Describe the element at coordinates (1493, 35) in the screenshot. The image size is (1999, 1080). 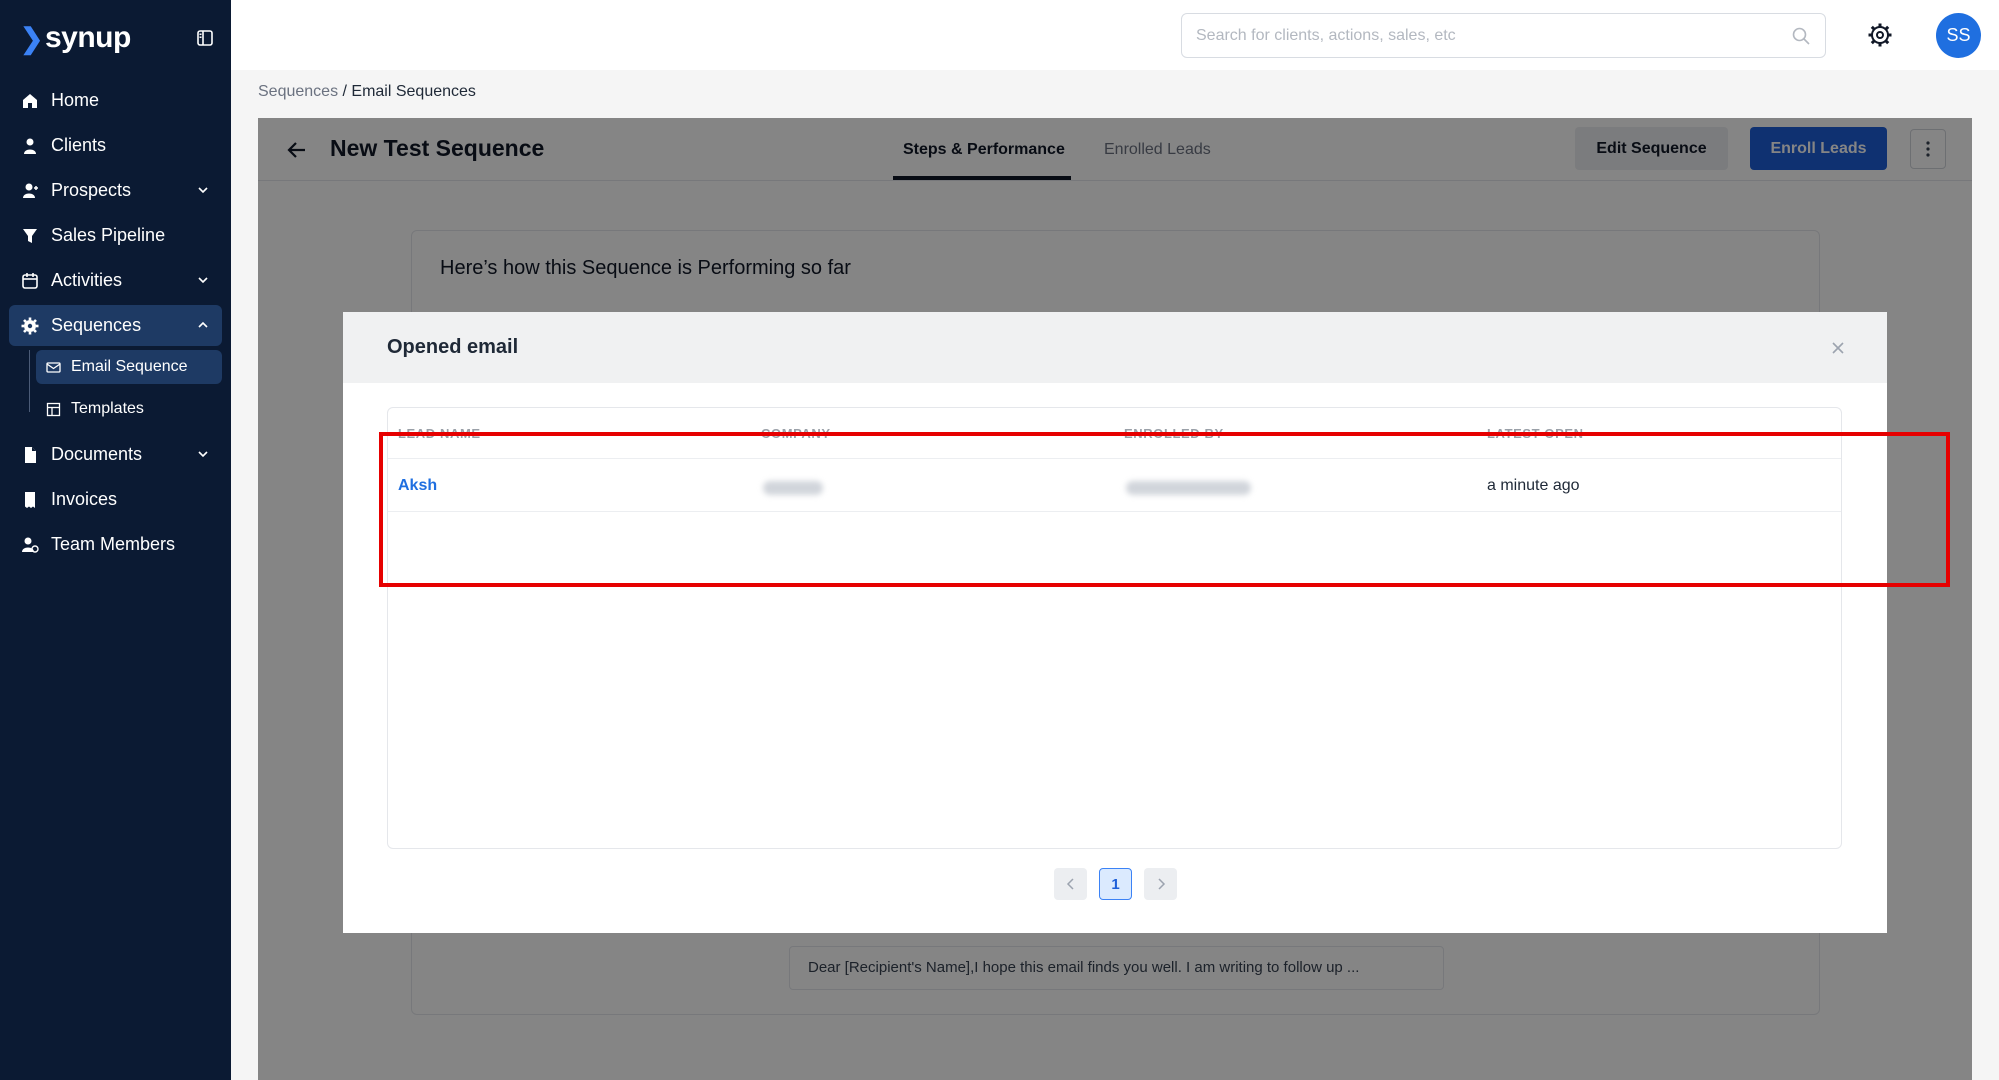
I see `search-input` at that location.